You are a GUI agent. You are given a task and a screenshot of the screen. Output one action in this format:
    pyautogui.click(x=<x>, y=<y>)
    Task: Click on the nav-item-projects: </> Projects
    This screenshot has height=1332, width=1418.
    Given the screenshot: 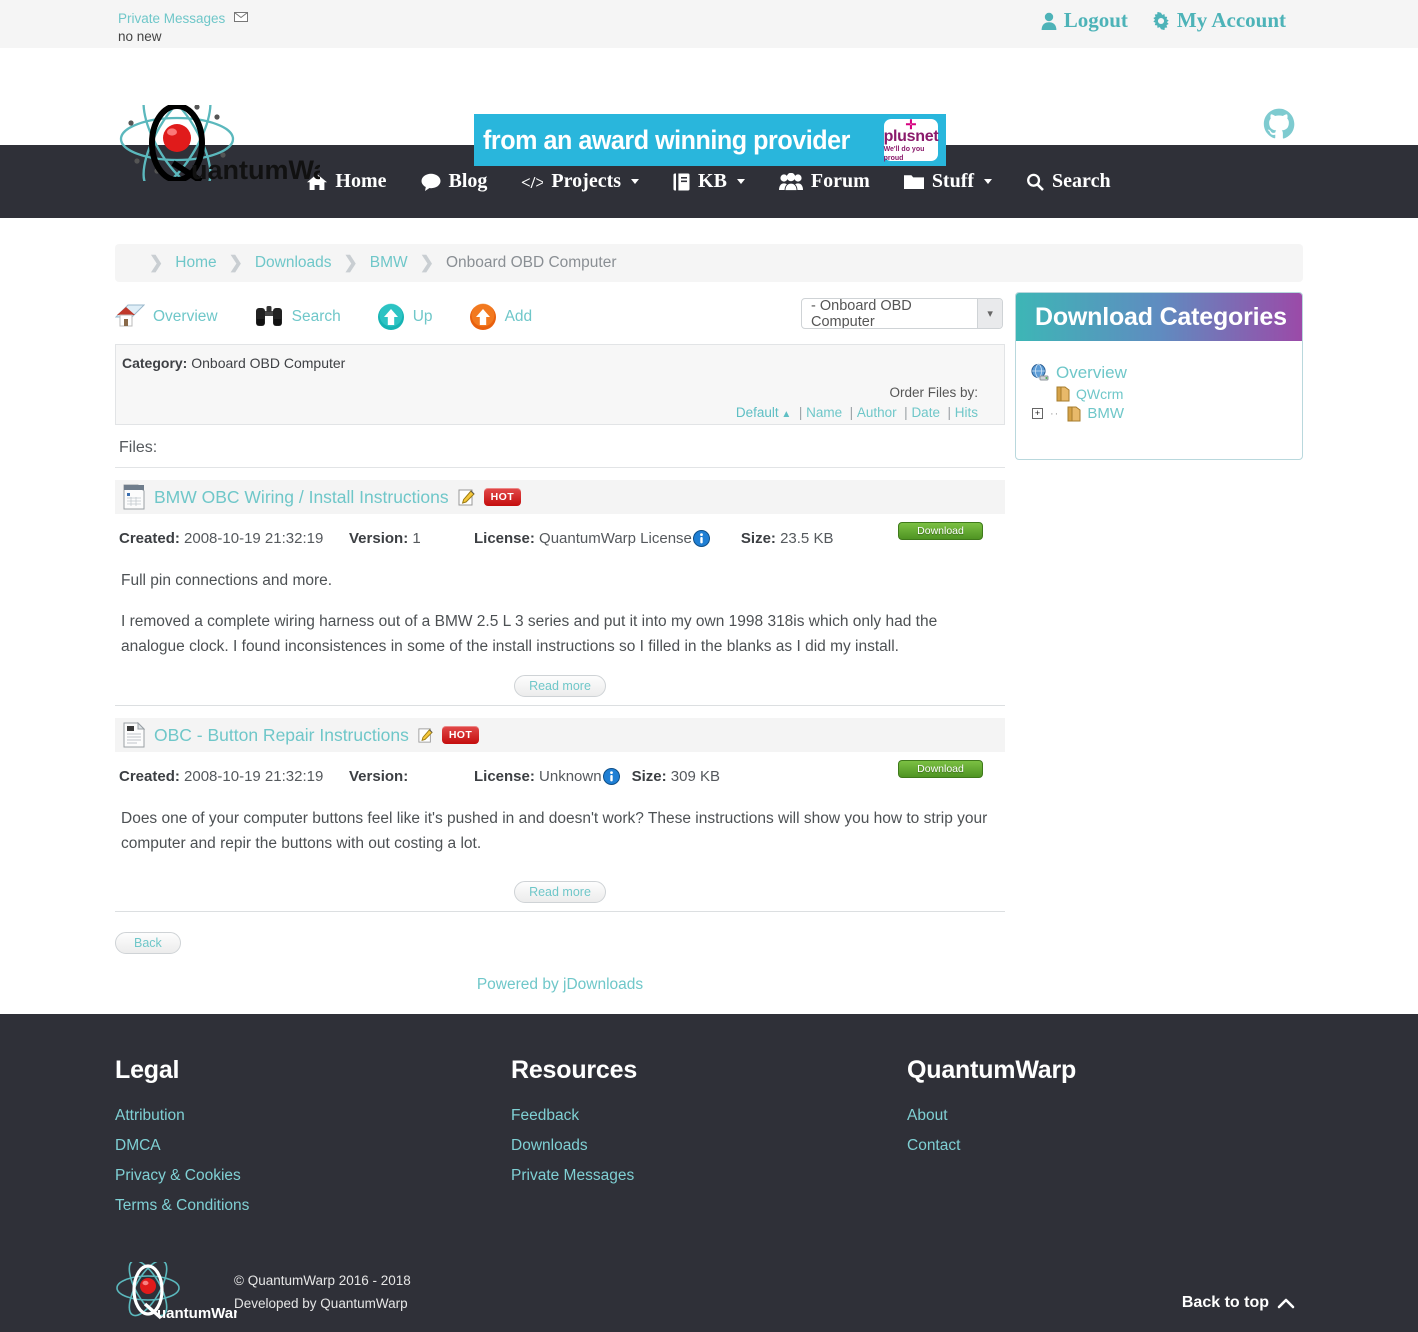 What is the action you would take?
    pyautogui.click(x=580, y=181)
    